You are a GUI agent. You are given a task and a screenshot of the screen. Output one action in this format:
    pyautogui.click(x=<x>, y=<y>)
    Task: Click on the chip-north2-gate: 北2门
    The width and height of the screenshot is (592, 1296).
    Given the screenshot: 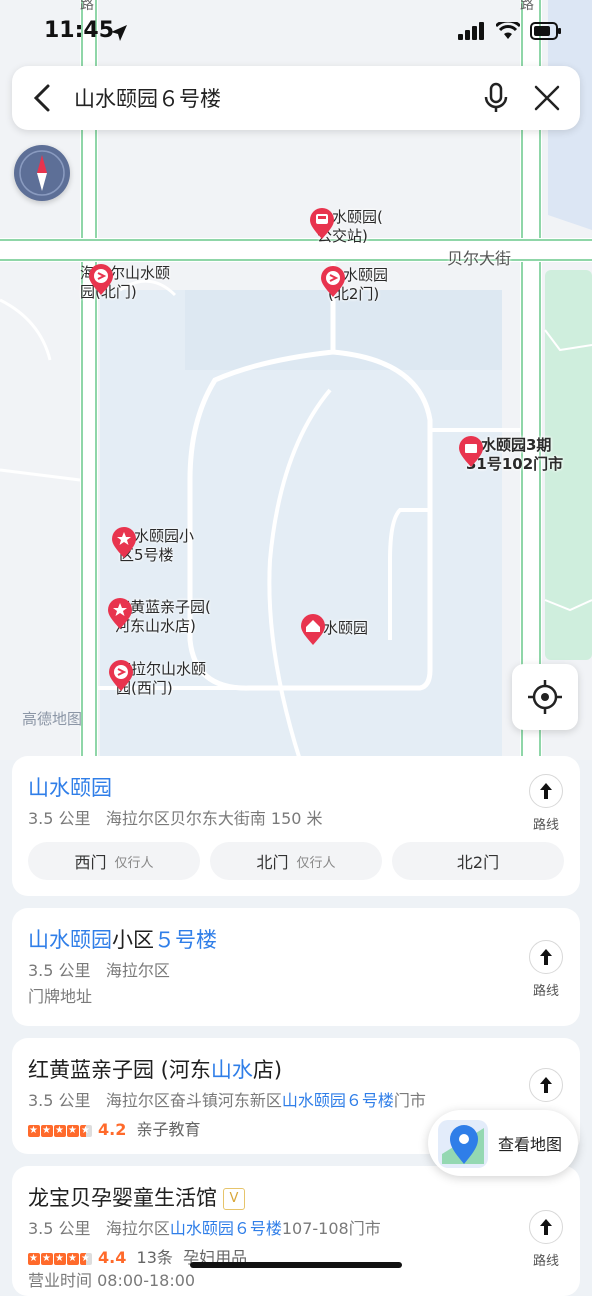 What is the action you would take?
    pyautogui.click(x=478, y=861)
    